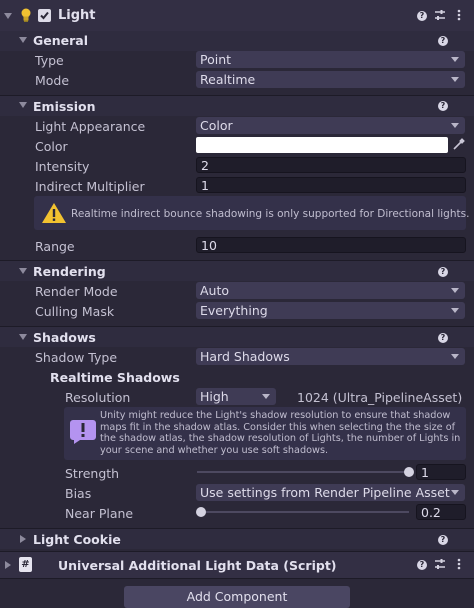 This screenshot has width=474, height=608. What do you see at coordinates (216, 125) in the screenshot?
I see `light-appearance-value: Color` at bounding box center [216, 125].